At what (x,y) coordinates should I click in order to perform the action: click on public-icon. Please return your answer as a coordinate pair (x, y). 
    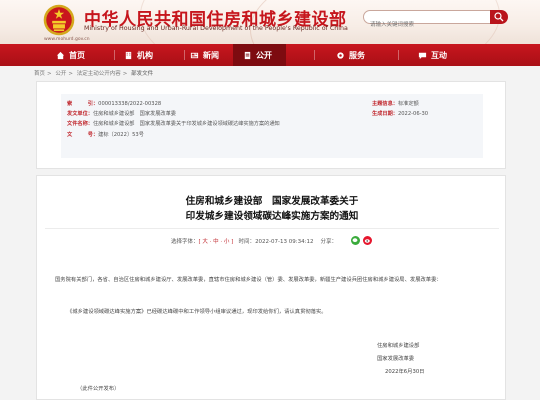
    Looking at the image, I should click on (247, 55).